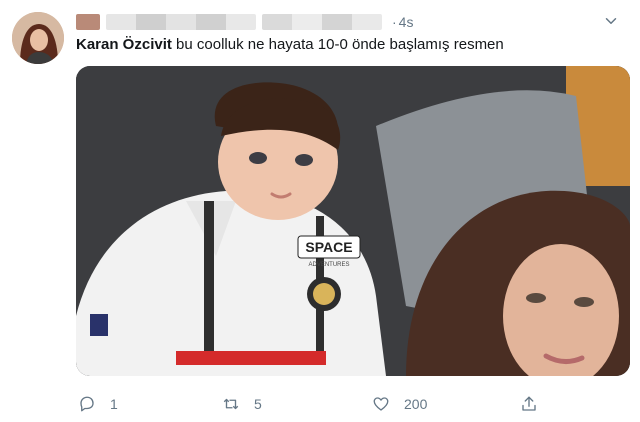 The height and width of the screenshot is (422, 640). Describe the element at coordinates (328, 247) in the screenshot. I see `shirt-text: SPACE` at that location.